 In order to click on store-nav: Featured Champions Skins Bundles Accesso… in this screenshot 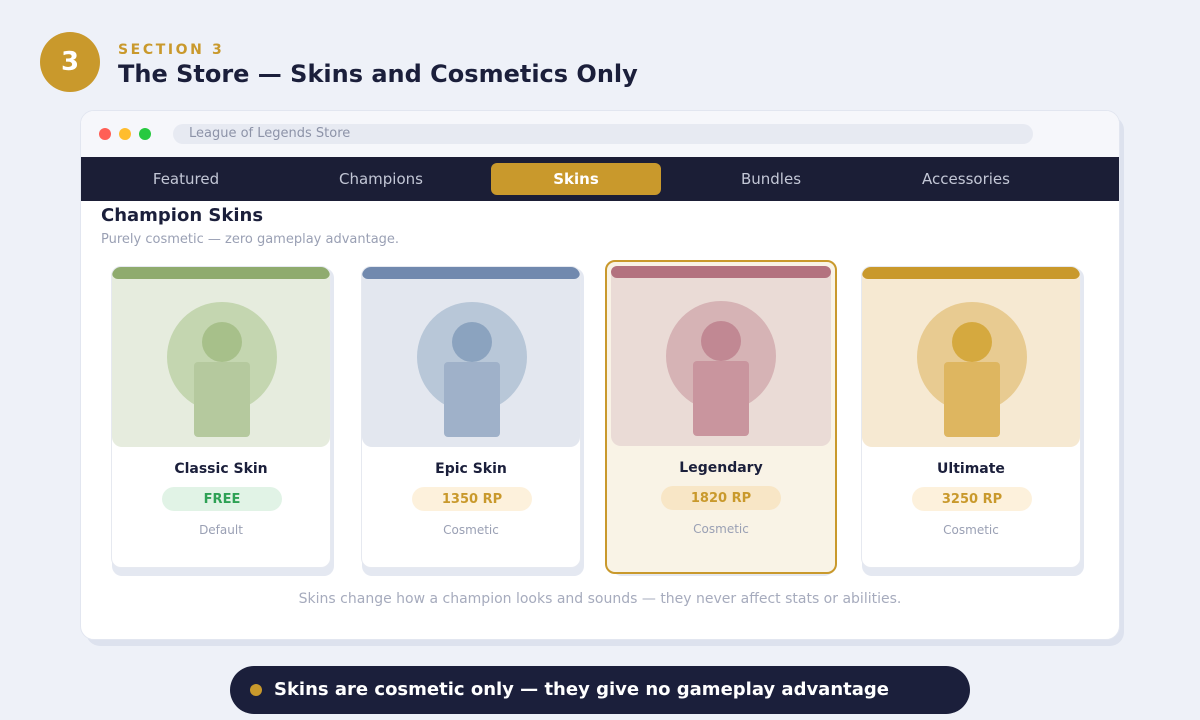, I will do `click(600, 179)`.